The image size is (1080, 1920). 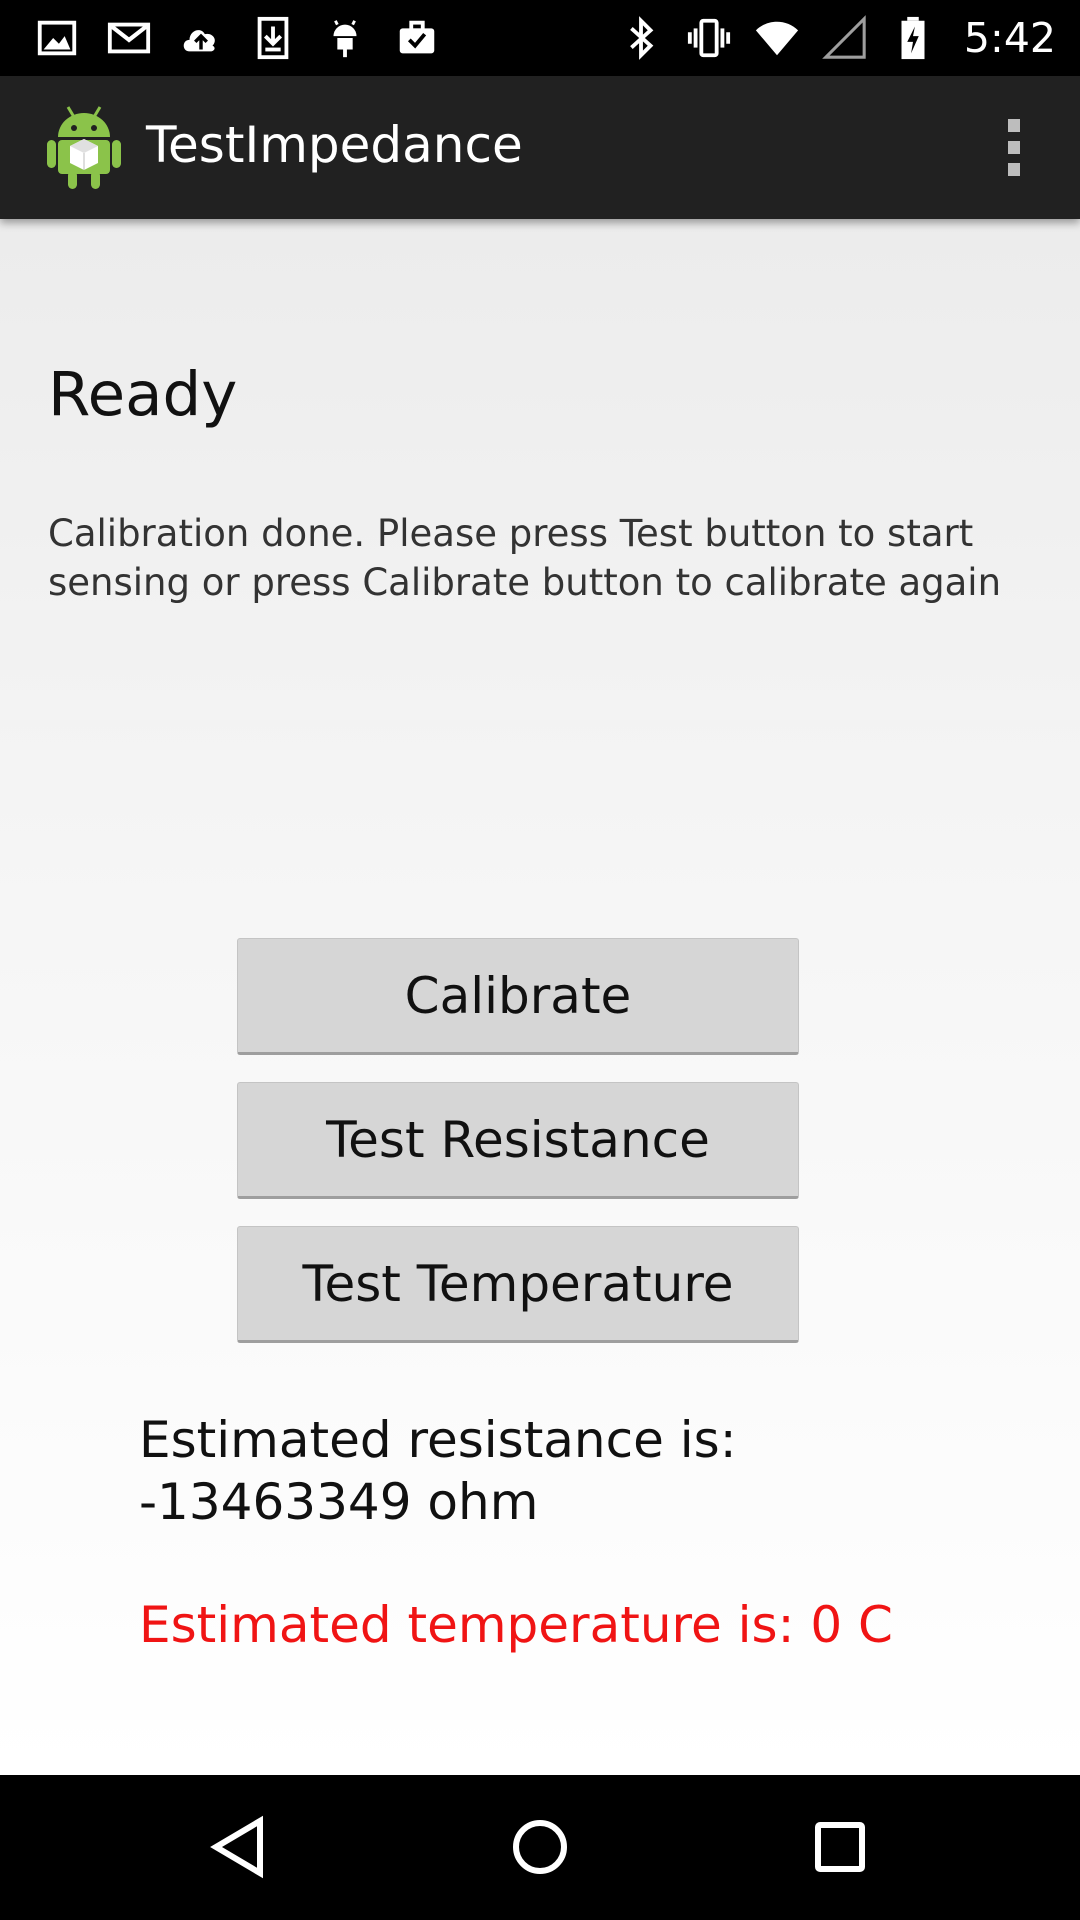 I want to click on android-debug-icon, so click(x=345, y=39).